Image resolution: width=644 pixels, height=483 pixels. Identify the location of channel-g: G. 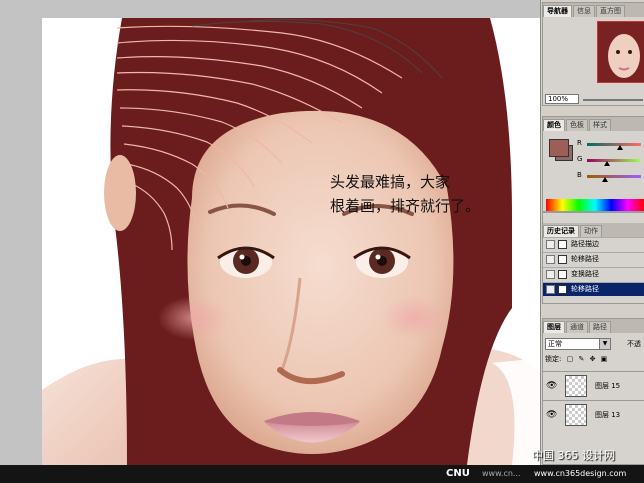
(610, 161).